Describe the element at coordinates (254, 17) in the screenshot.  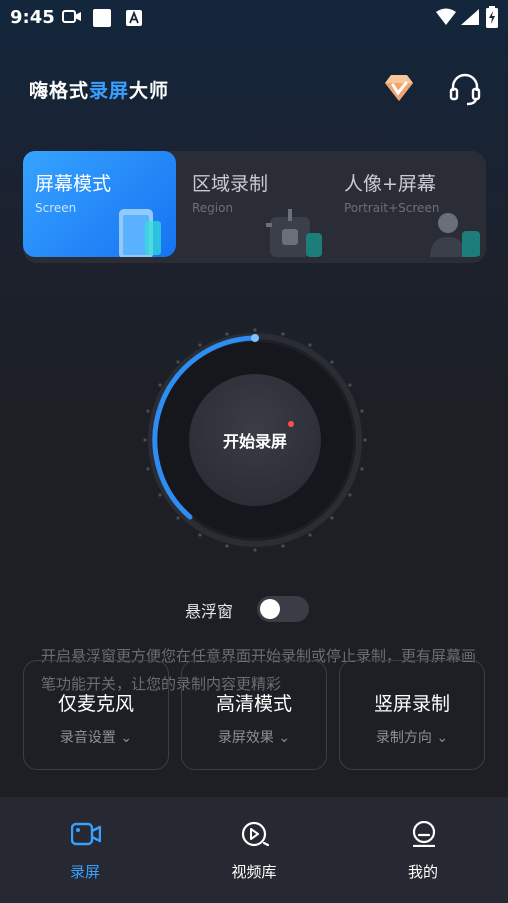
I see `status-bar: 9:45` at that location.